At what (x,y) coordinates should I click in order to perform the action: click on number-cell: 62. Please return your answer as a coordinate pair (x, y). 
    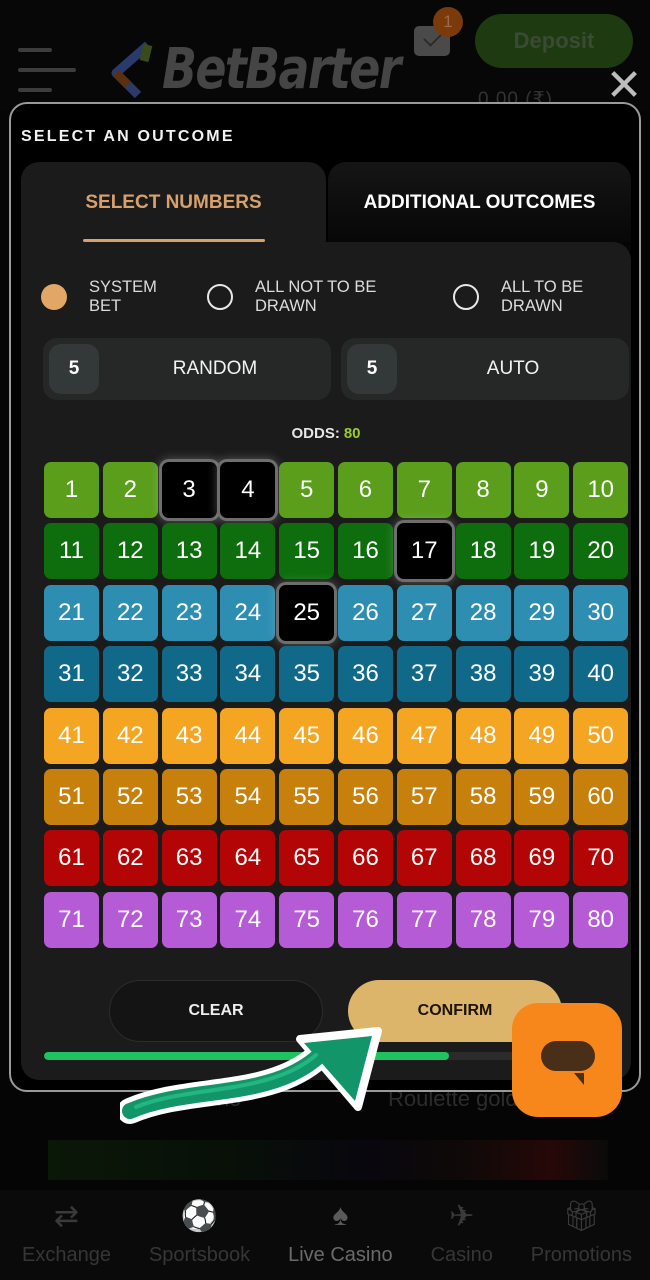
    Looking at the image, I should click on (130, 858).